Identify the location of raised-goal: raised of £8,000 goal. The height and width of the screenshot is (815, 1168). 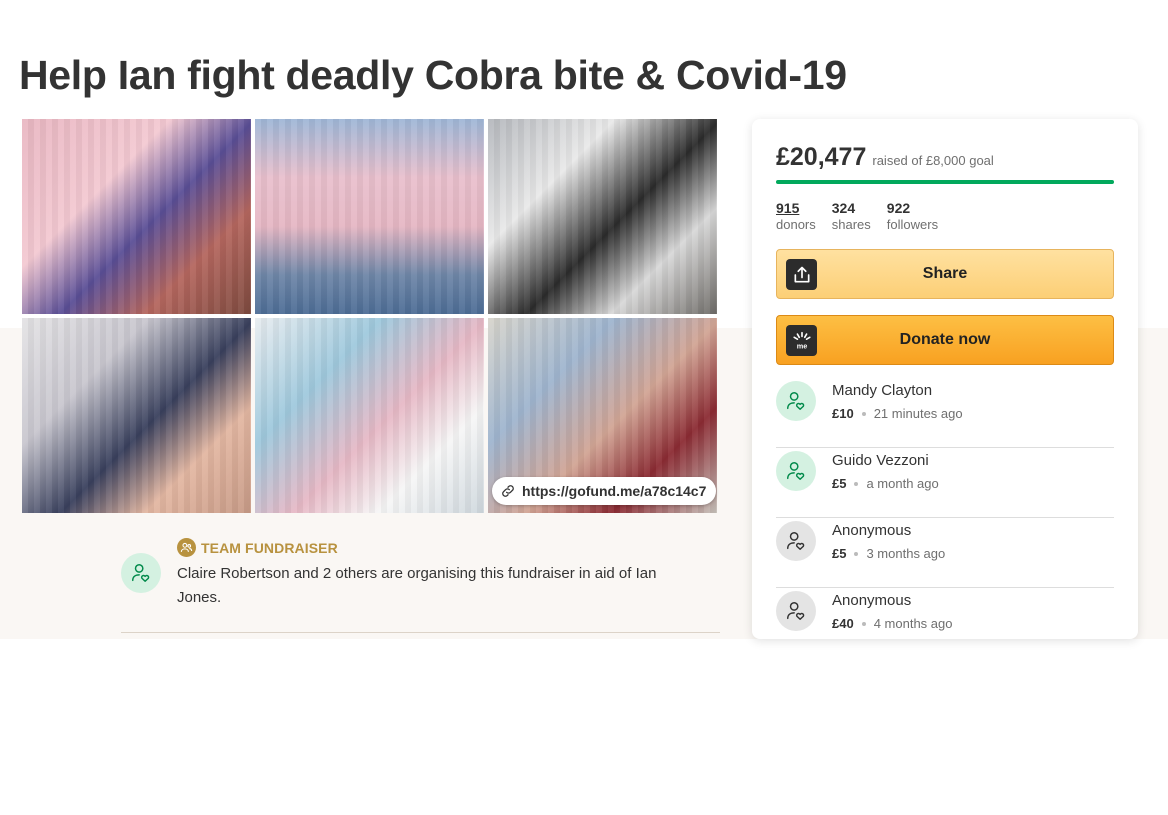
(933, 160).